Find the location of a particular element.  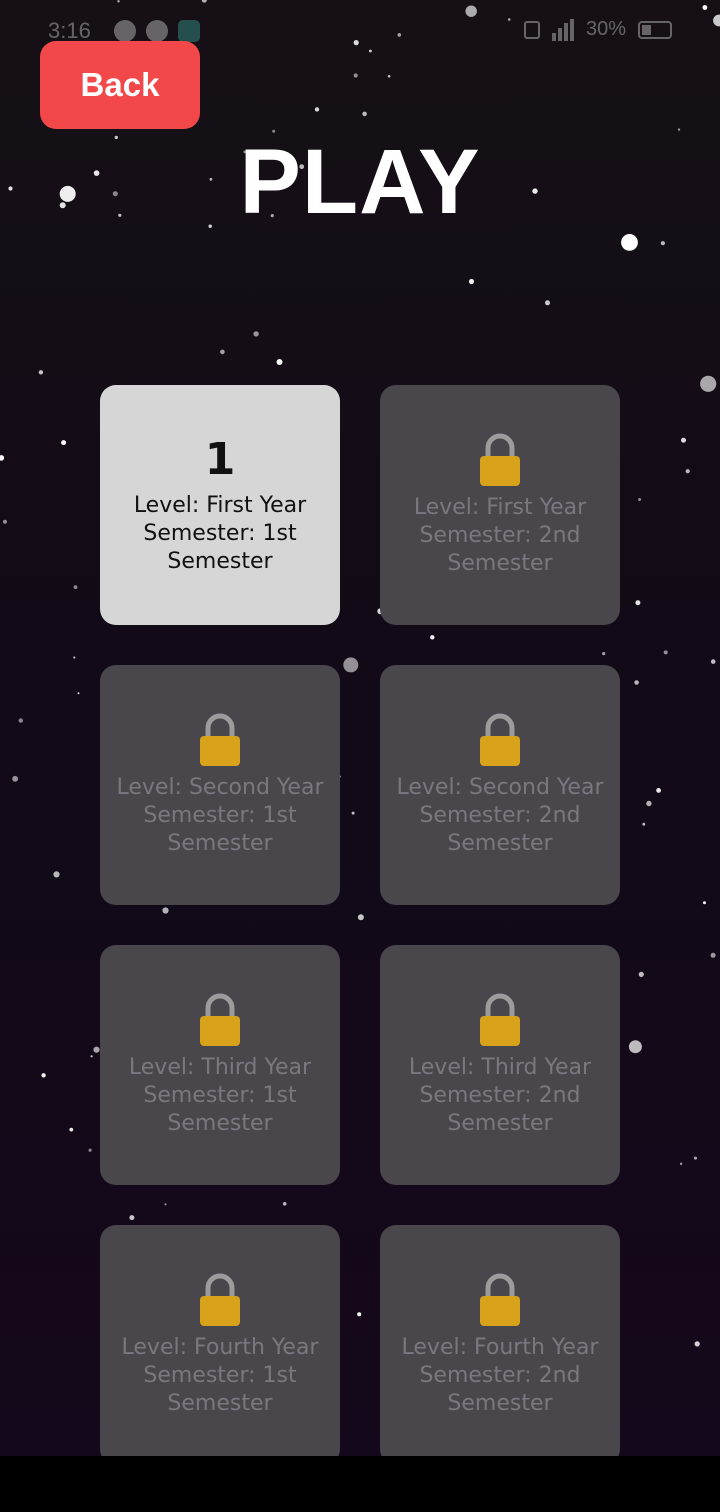

navigation-bar is located at coordinates (360, 1484).